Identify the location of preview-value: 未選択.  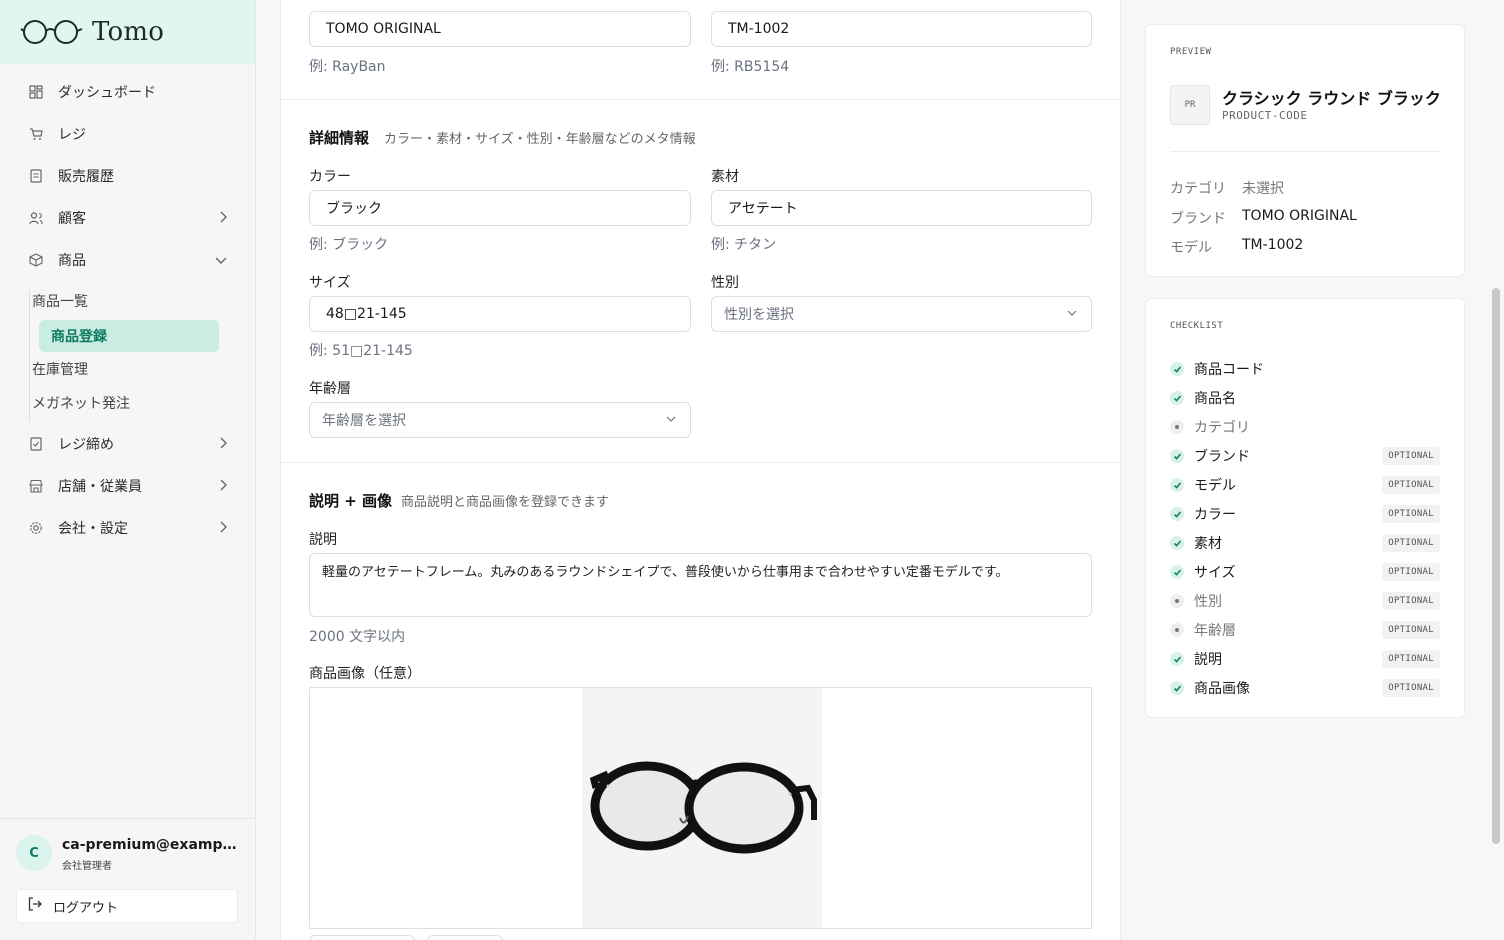
(1263, 189).